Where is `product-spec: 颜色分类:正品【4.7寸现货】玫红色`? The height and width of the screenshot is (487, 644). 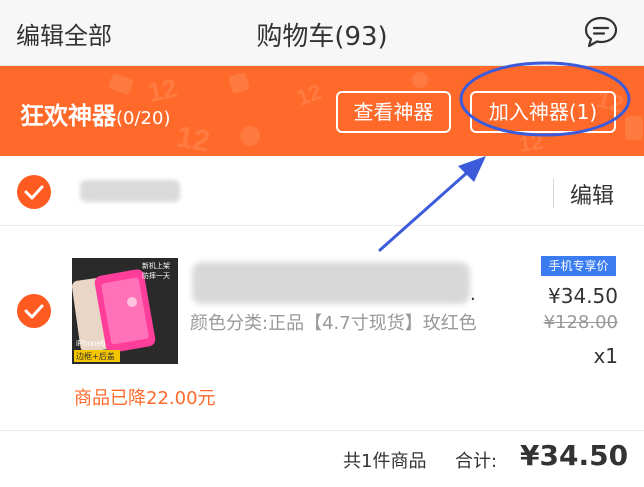
product-spec: 颜色分类:正品【4.7寸现货】玫红色 is located at coordinates (333, 323).